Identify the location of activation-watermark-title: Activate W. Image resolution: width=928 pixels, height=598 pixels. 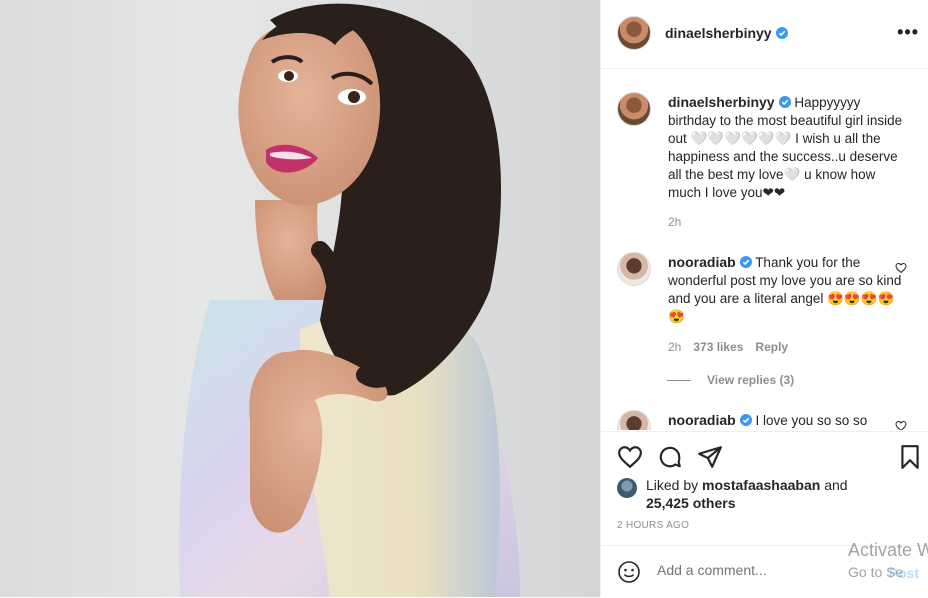
(888, 550).